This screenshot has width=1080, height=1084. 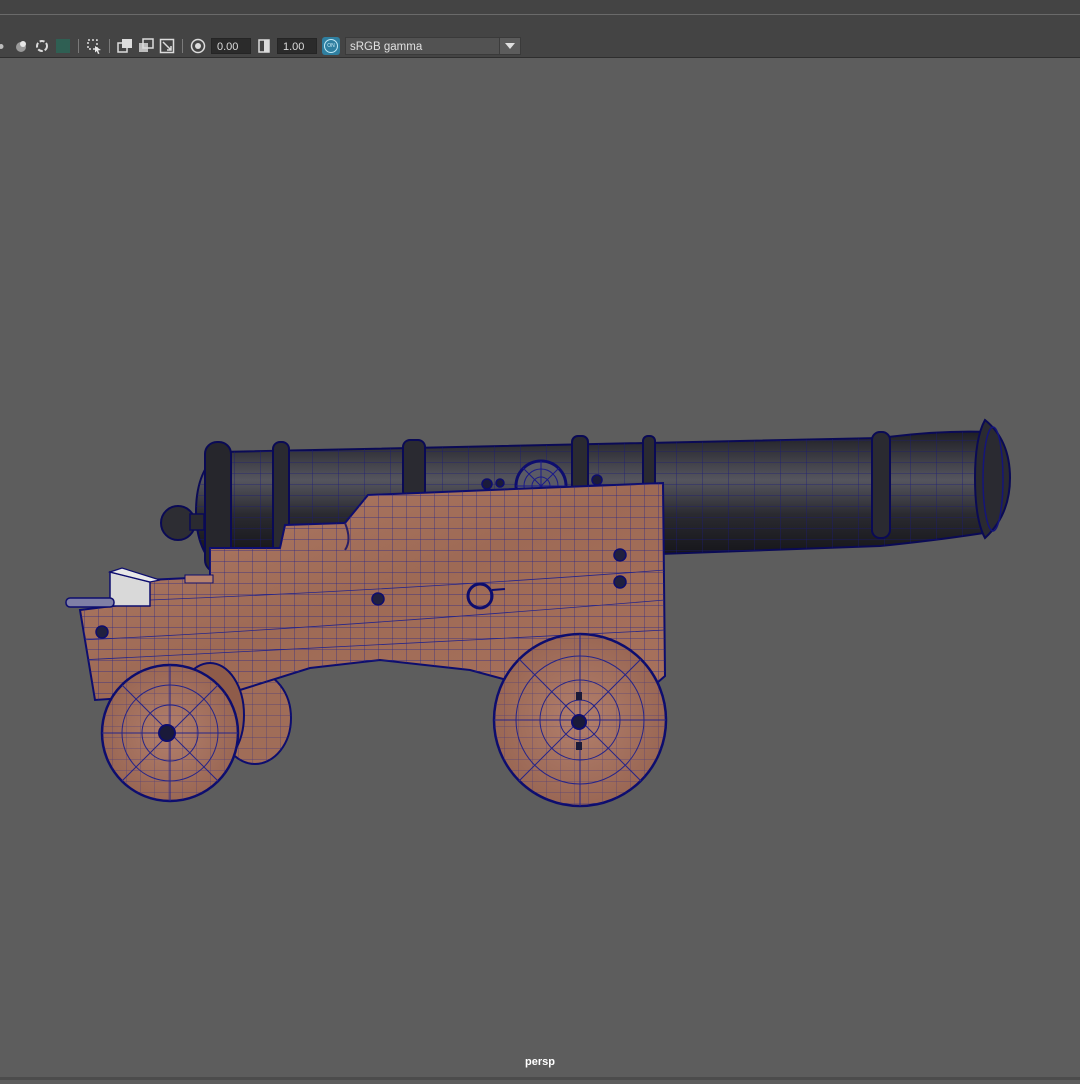 I want to click on exposure-icon, so click(x=198, y=46).